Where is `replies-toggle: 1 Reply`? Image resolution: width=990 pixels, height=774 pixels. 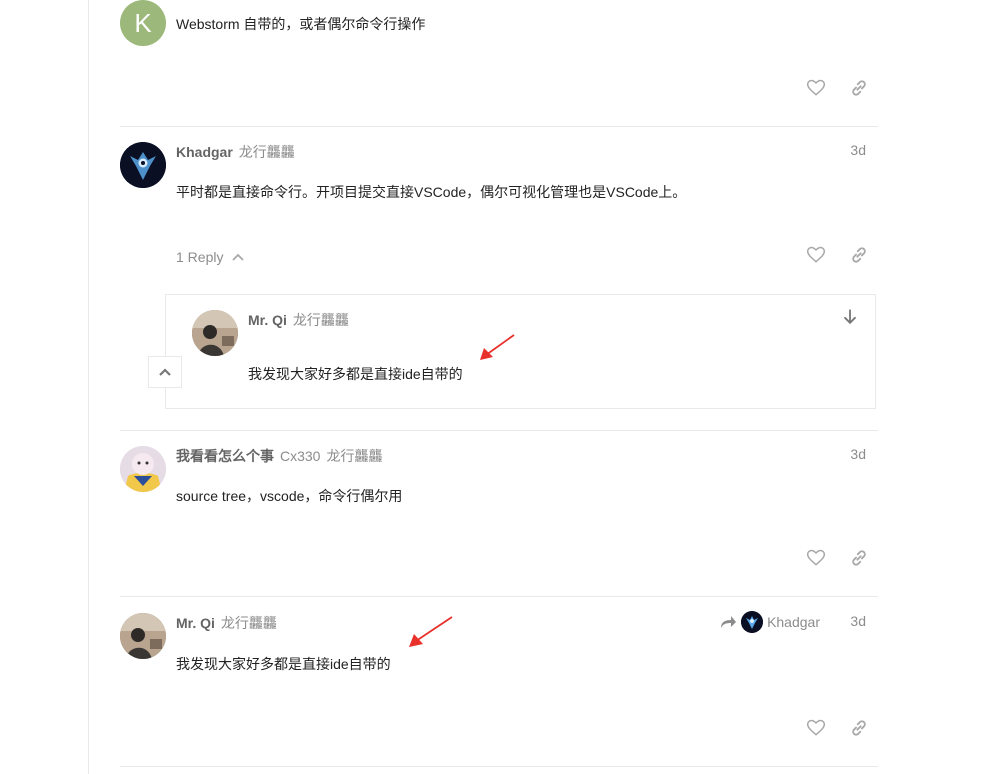 replies-toggle: 1 Reply is located at coordinates (210, 257).